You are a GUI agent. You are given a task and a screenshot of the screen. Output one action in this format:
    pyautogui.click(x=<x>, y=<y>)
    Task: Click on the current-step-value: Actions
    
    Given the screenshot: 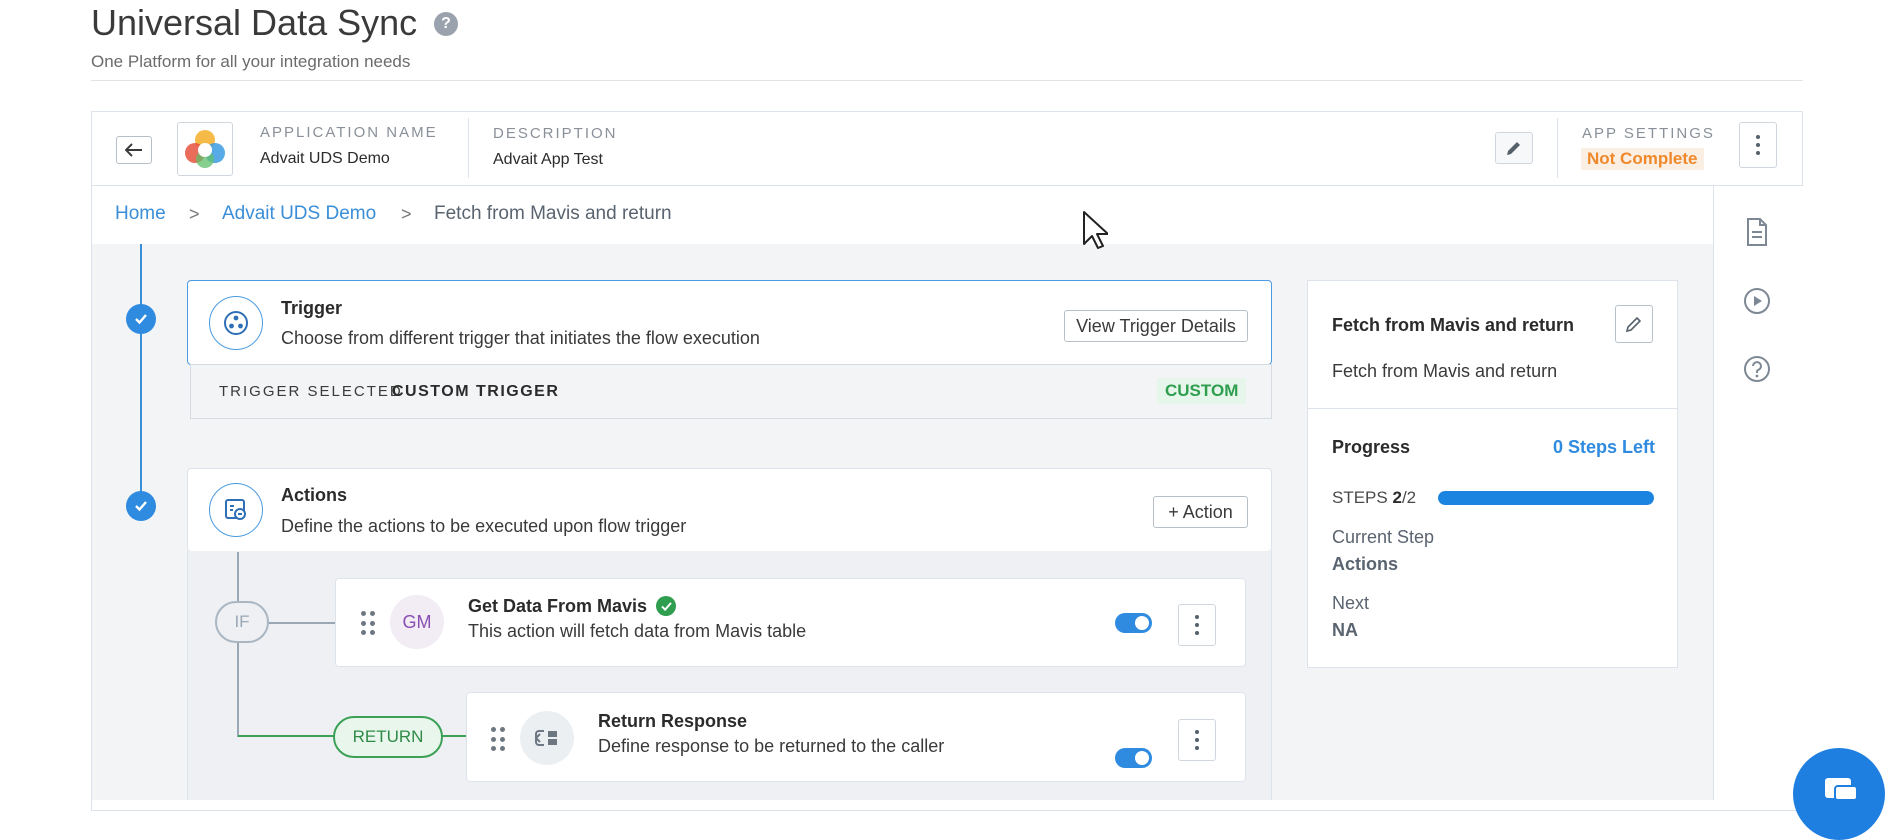 What is the action you would take?
    pyautogui.click(x=1365, y=564)
    